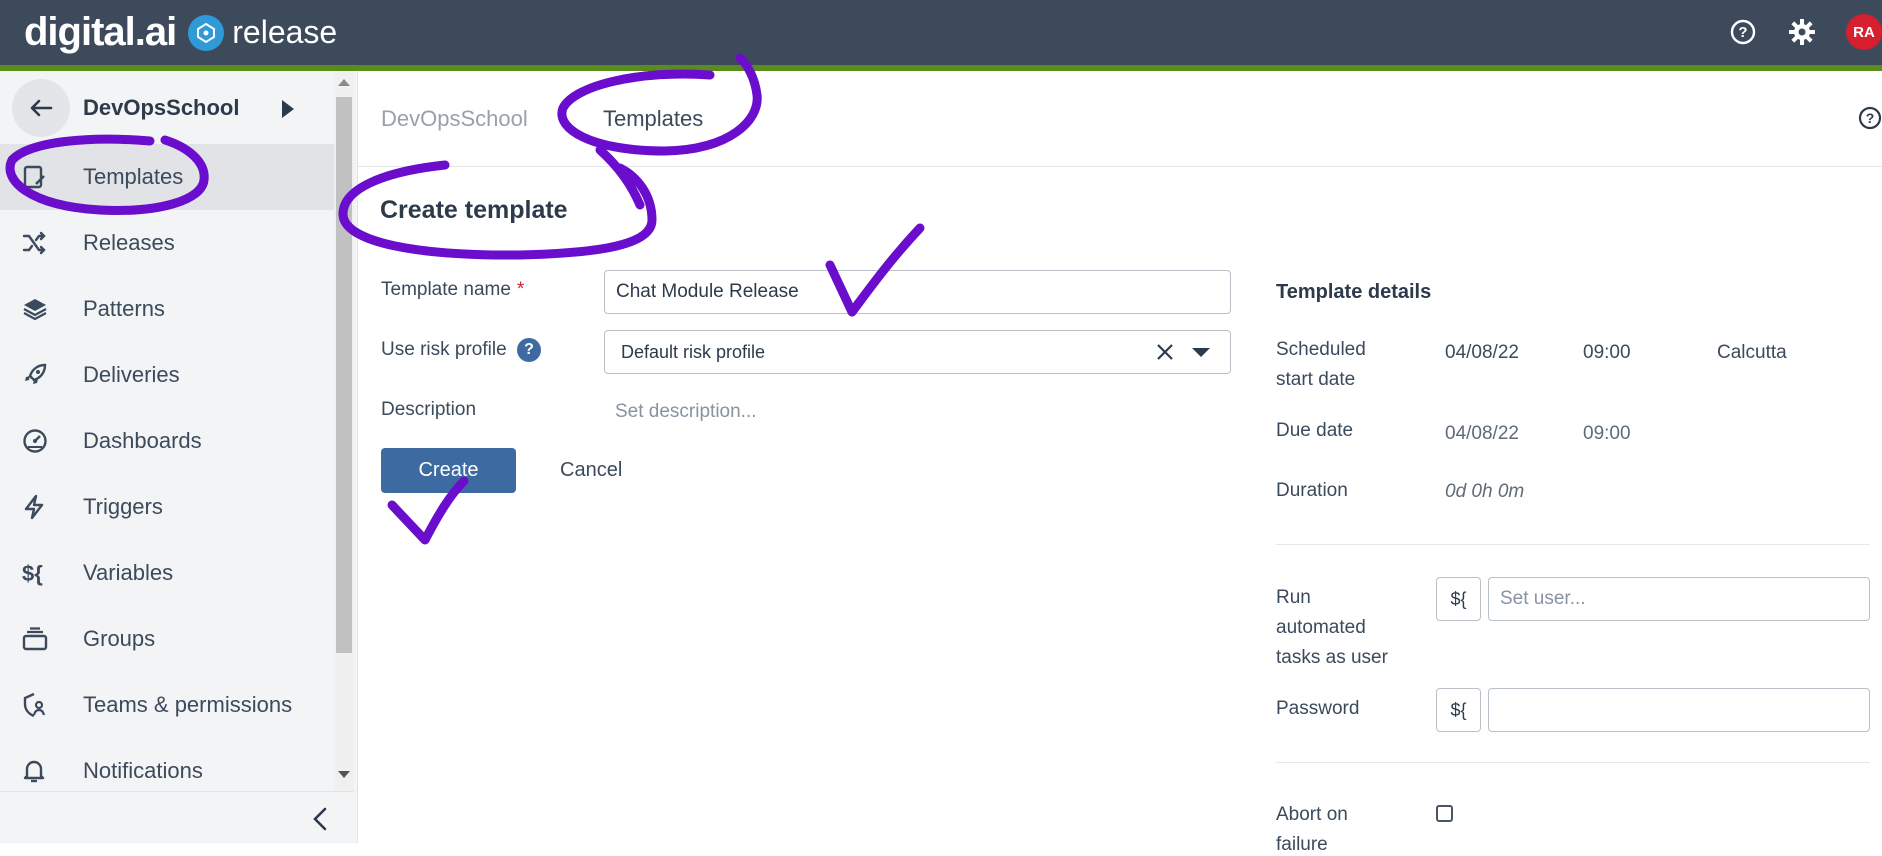 Image resolution: width=1882 pixels, height=856 pixels. I want to click on sidebar-item-templates: Templates, so click(167, 177).